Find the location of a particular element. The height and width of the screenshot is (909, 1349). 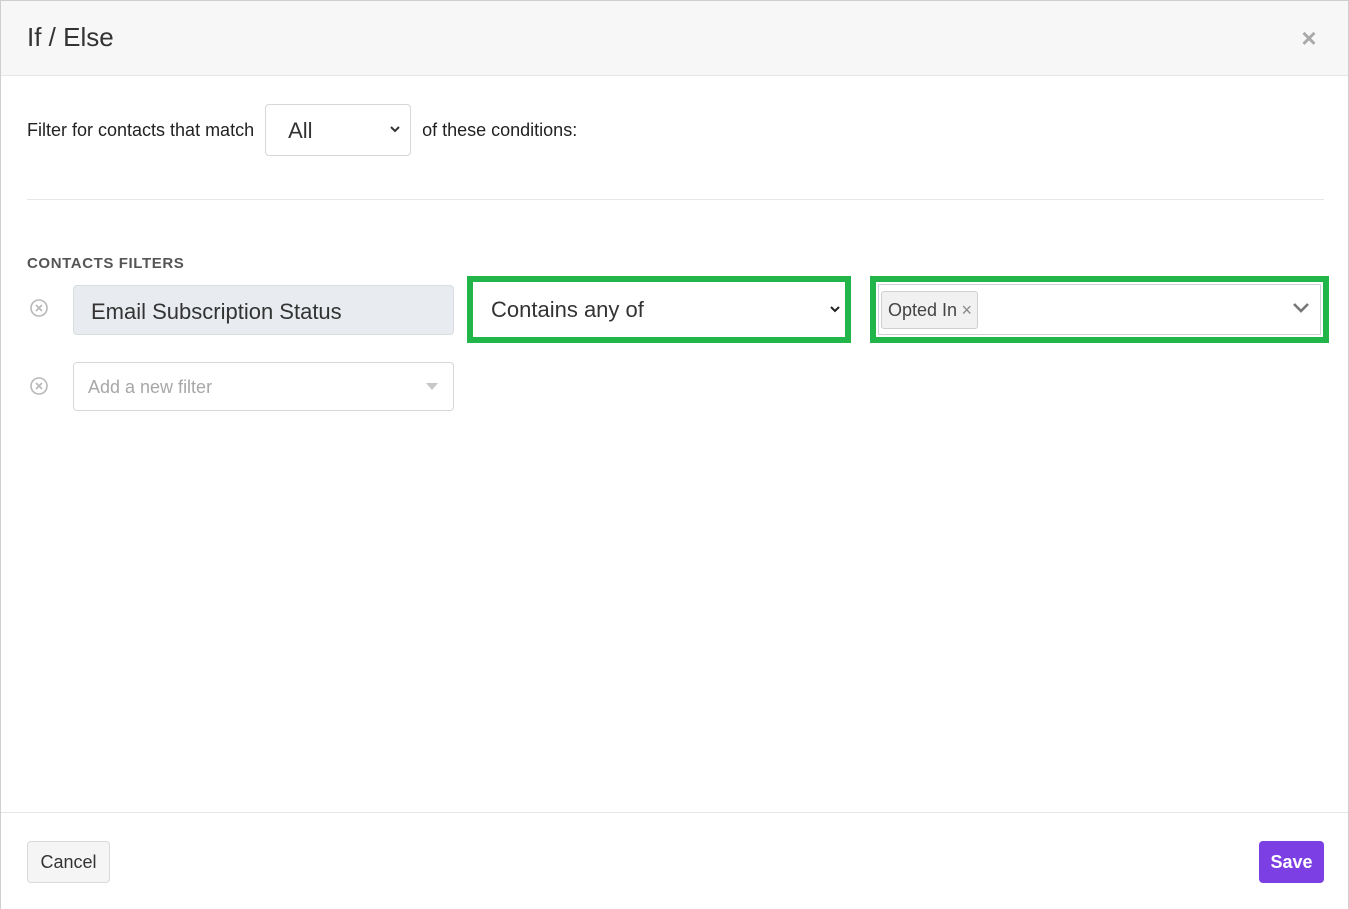

filter-operator-select: Contains any of is located at coordinates (659, 309).